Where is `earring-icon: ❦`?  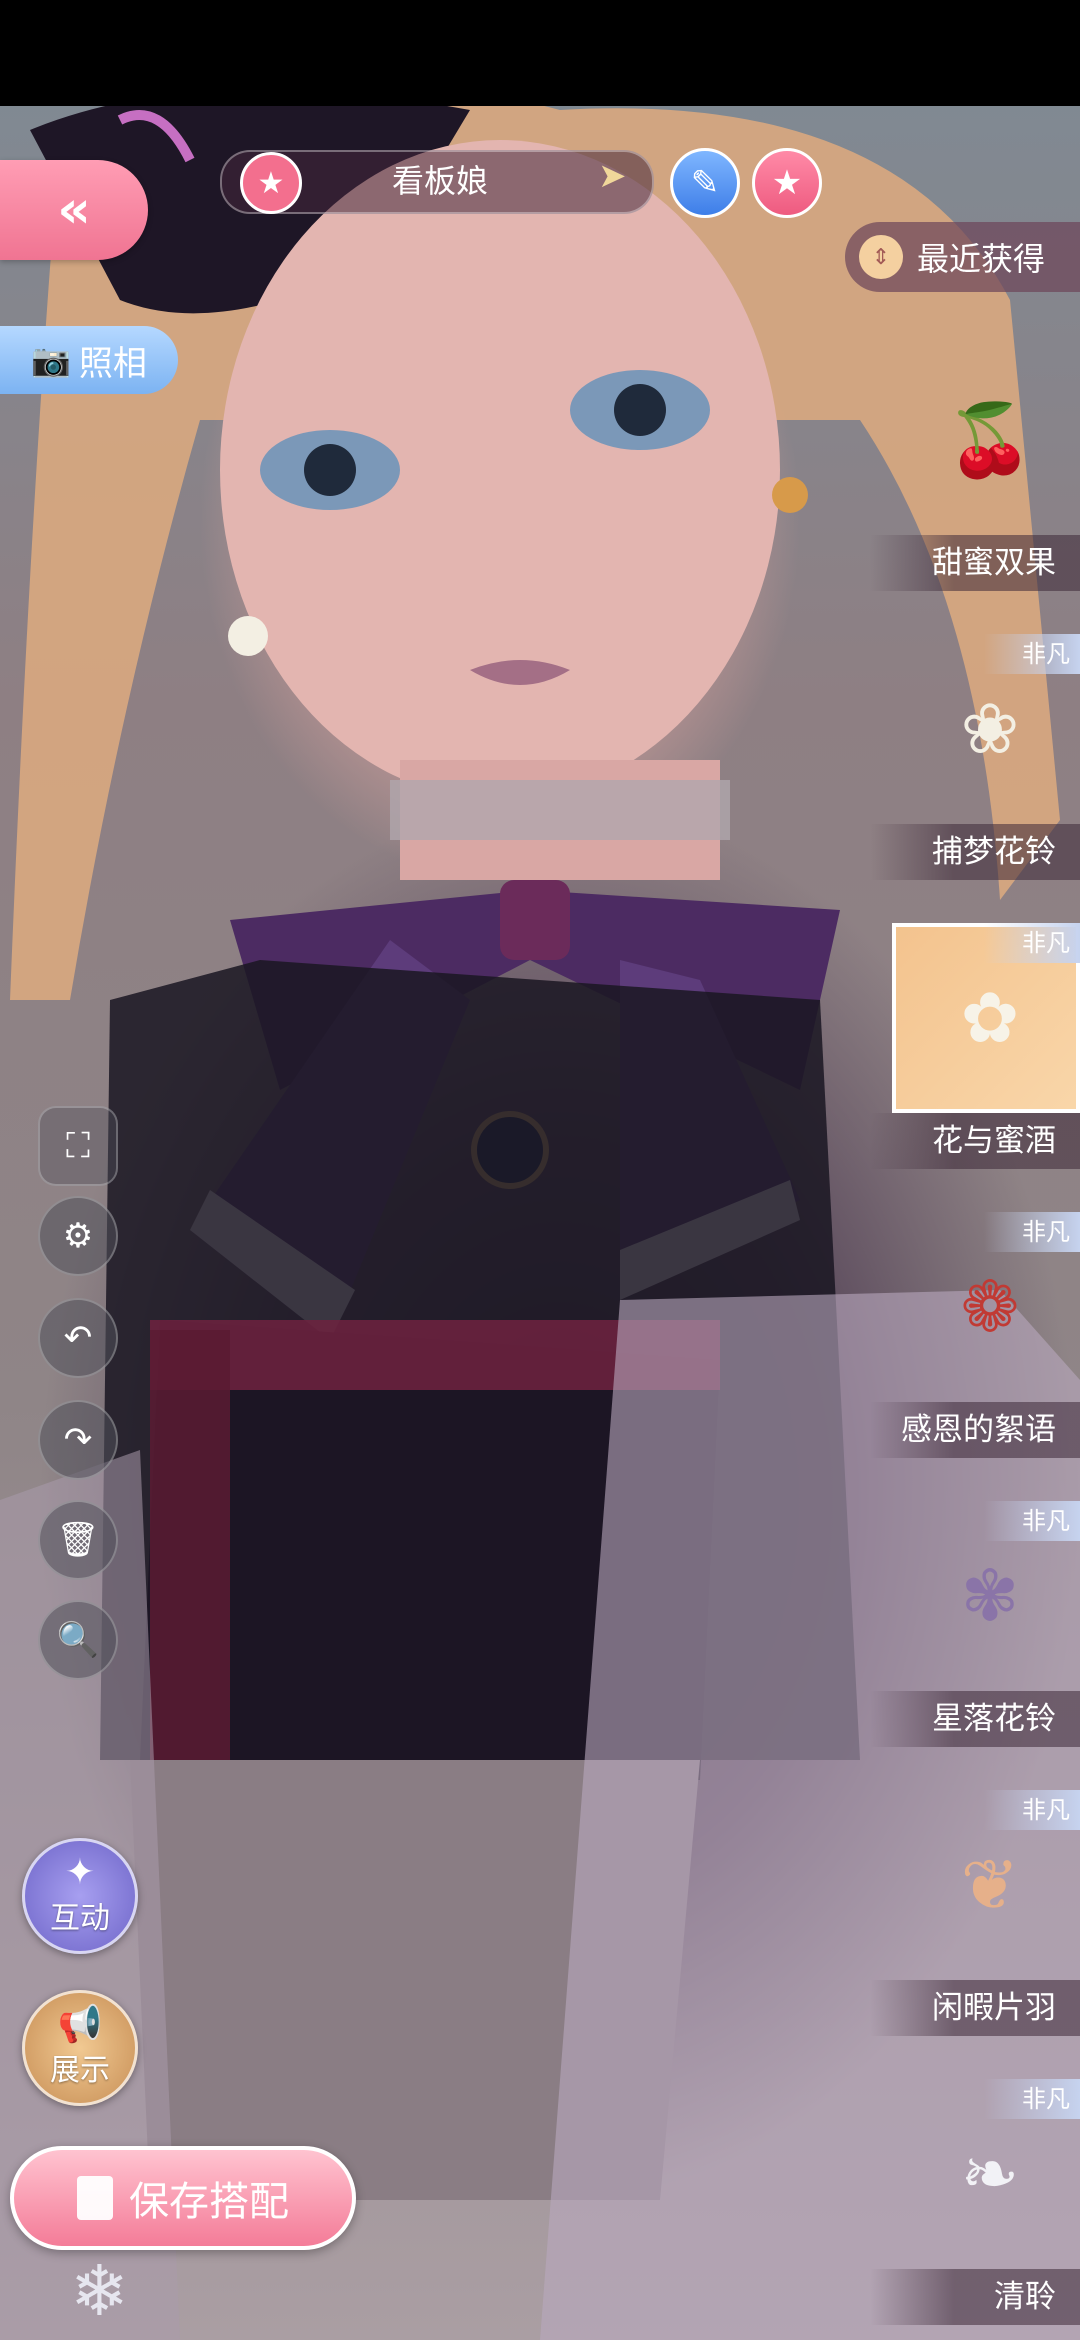
earring-icon: ❦ is located at coordinates (990, 1885).